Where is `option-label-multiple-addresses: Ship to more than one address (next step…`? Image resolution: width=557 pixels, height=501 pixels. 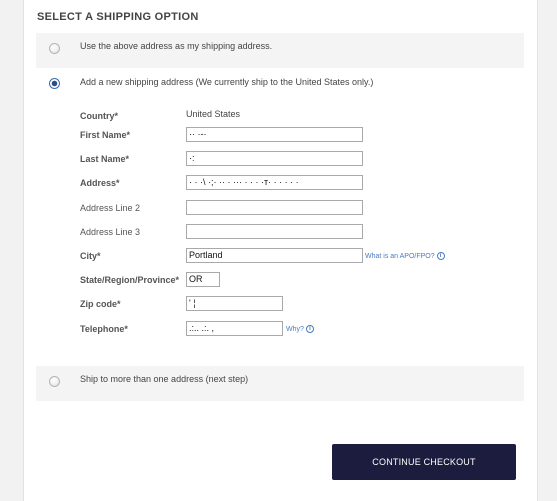
option-label-multiple-addresses: Ship to more than one address (next step… is located at coordinates (164, 379).